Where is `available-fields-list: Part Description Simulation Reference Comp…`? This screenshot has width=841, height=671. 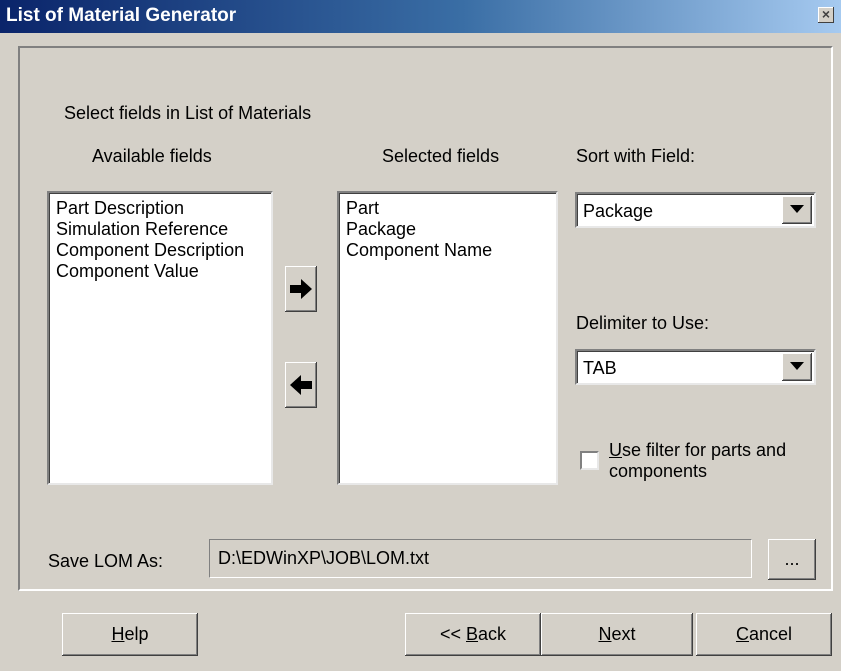
available-fields-list: Part Description Simulation Reference Comp… is located at coordinates (160, 338).